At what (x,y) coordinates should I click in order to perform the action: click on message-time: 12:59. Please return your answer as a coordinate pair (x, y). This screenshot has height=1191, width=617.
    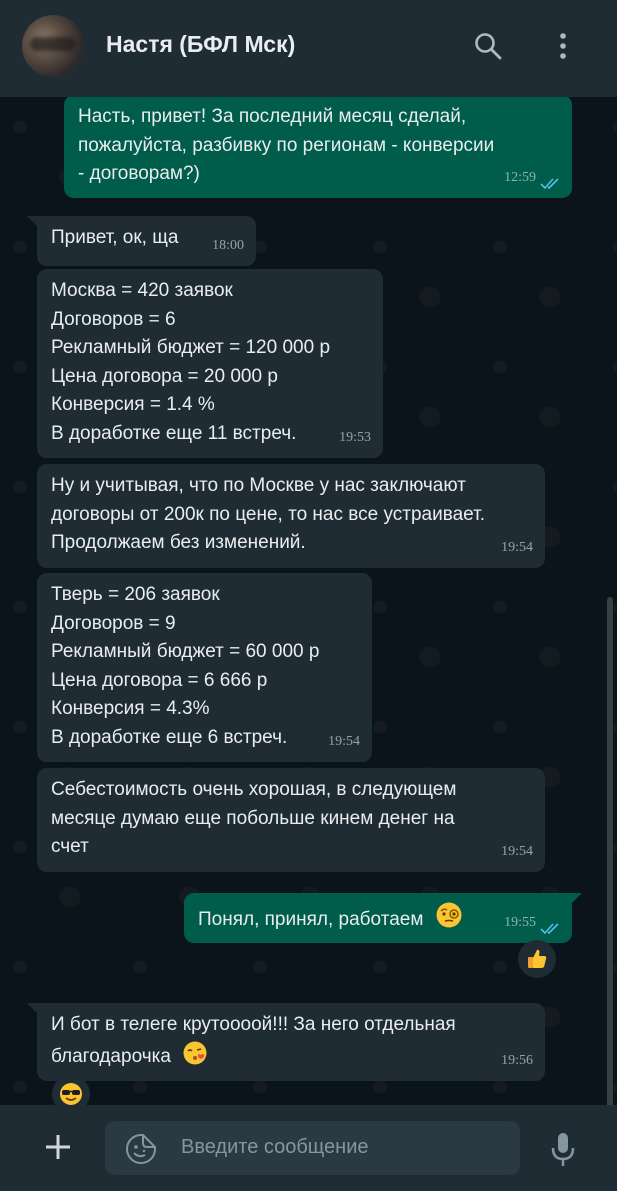
    Looking at the image, I should click on (520, 177).